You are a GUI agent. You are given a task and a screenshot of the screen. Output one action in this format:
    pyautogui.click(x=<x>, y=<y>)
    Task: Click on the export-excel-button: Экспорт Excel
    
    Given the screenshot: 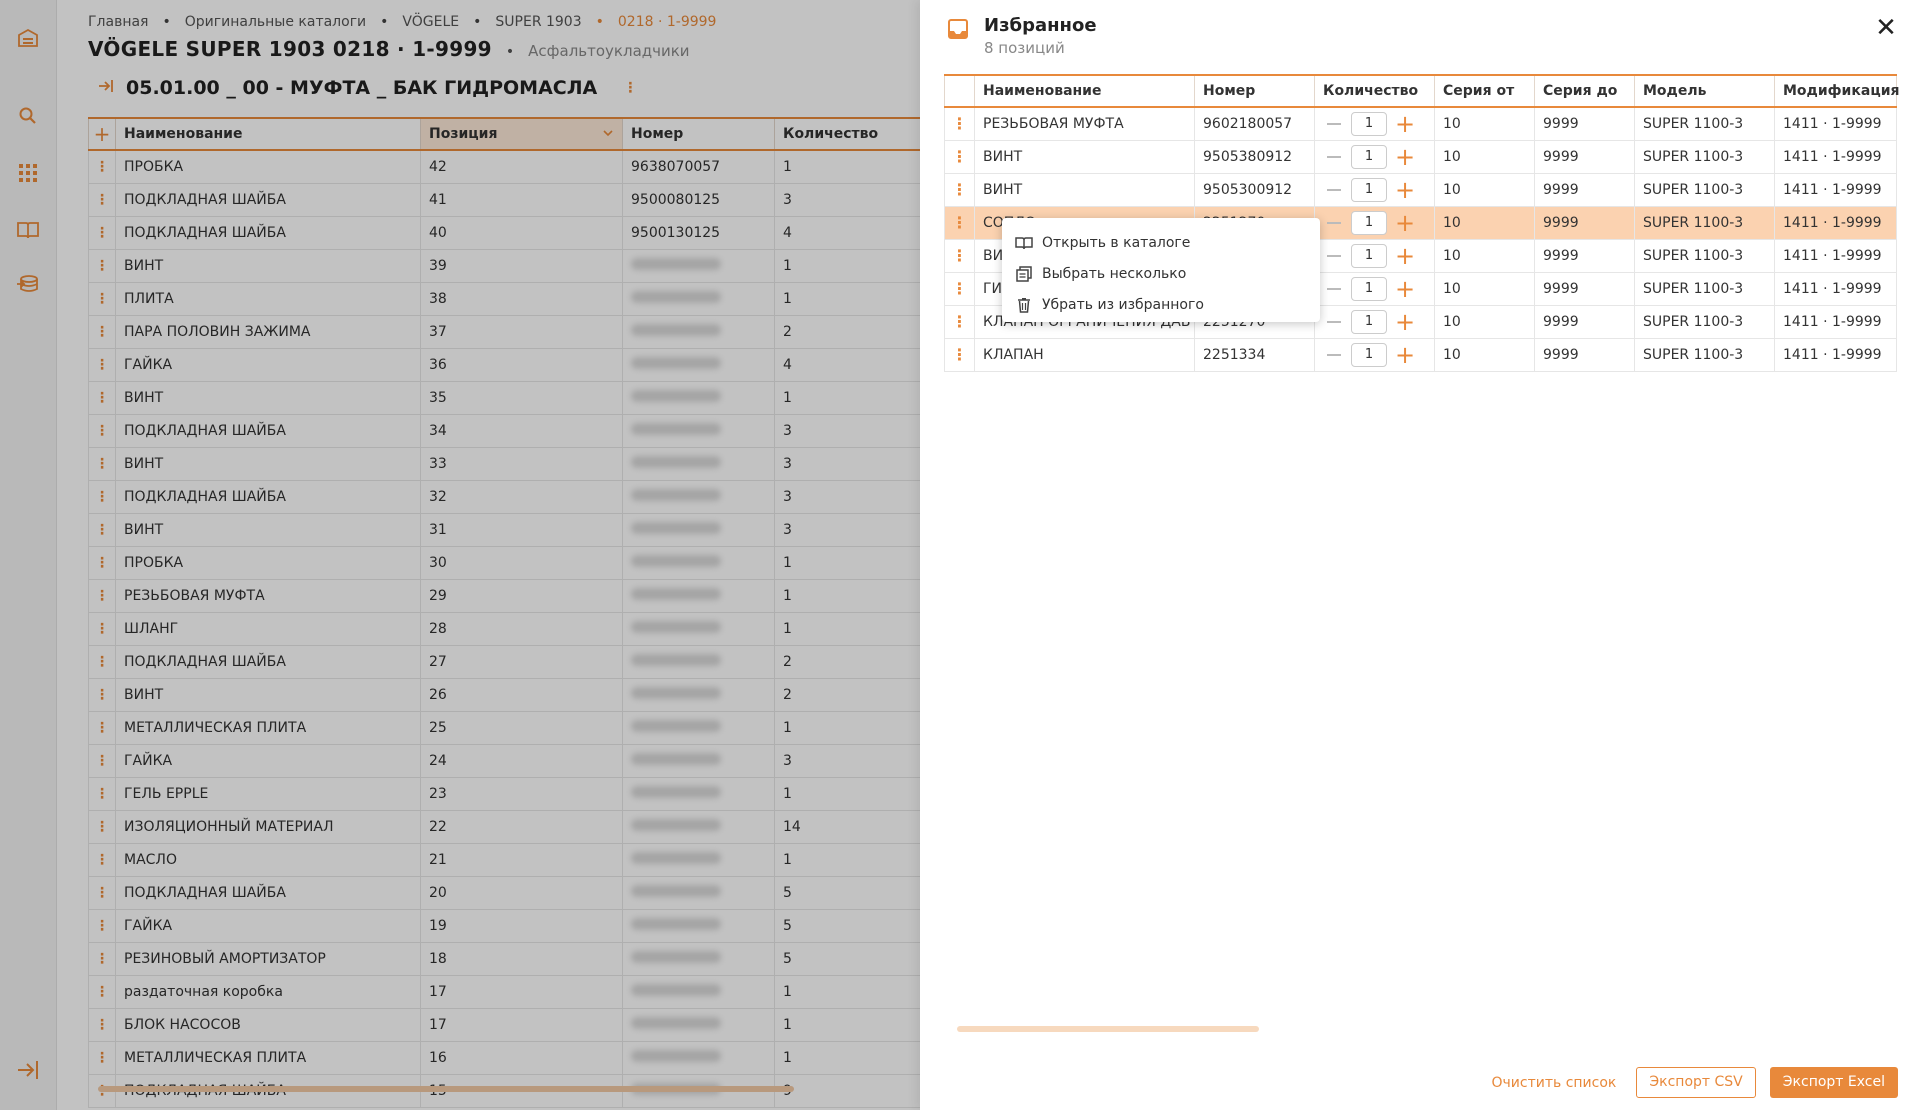 What is the action you would take?
    pyautogui.click(x=1833, y=1082)
    